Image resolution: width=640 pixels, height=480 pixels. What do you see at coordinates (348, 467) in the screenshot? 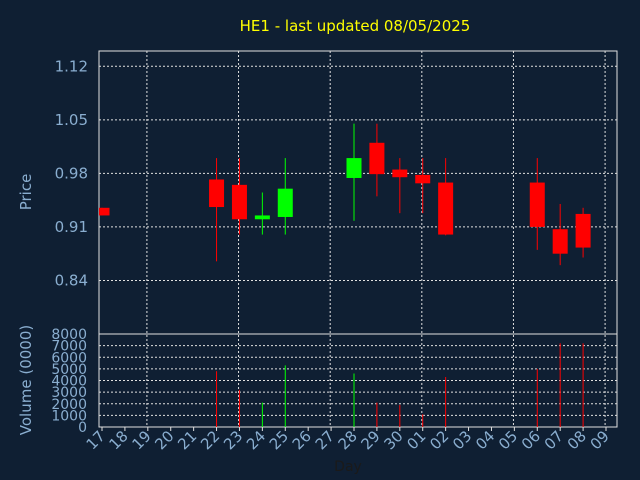
I see `x-axis-label: Day` at bounding box center [348, 467].